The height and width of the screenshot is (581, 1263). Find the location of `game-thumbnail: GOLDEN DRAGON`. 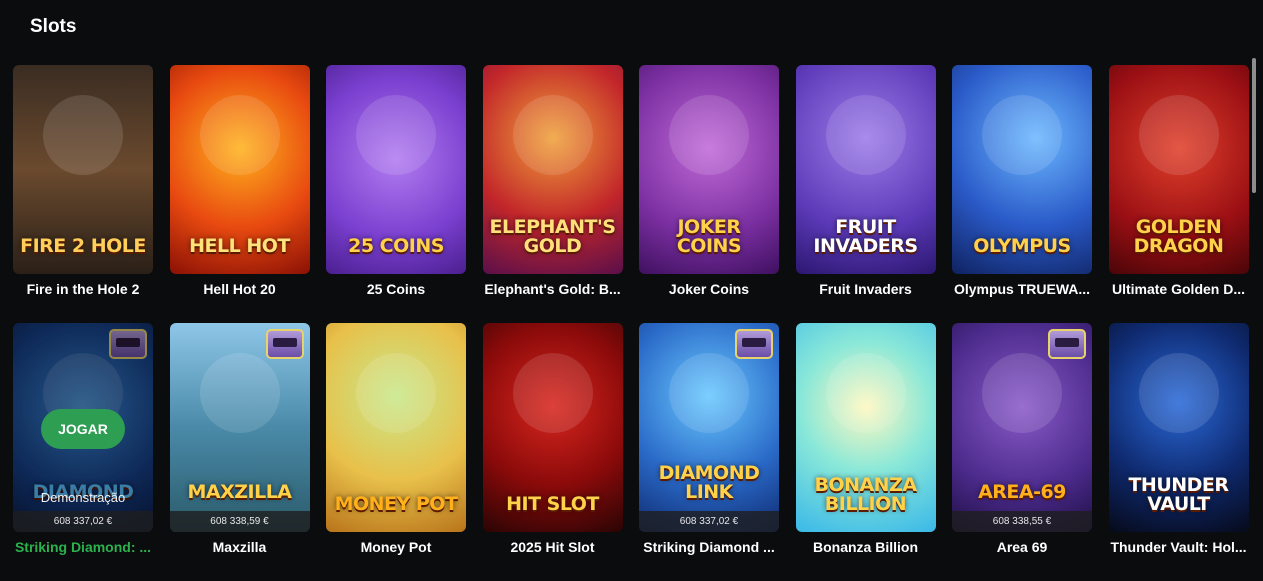

game-thumbnail: GOLDEN DRAGON is located at coordinates (1178, 169).